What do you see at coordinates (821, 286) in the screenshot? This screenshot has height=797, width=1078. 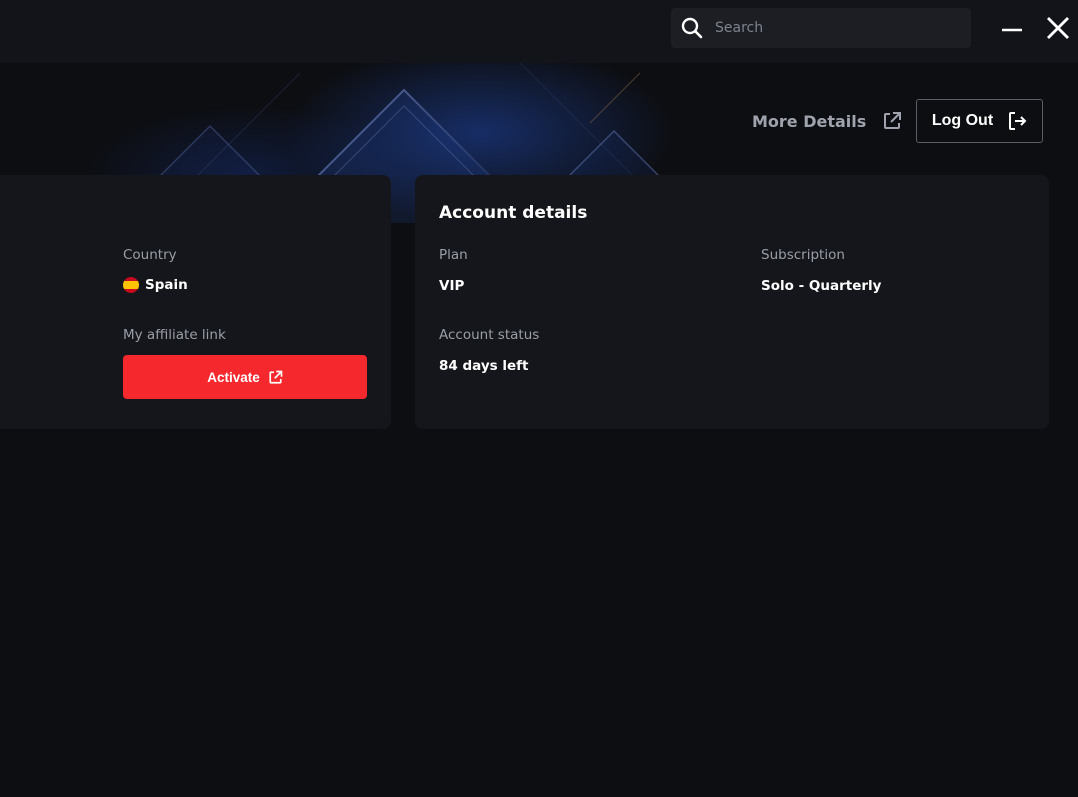 I see `subscription-value: Solo - Quarterly` at bounding box center [821, 286].